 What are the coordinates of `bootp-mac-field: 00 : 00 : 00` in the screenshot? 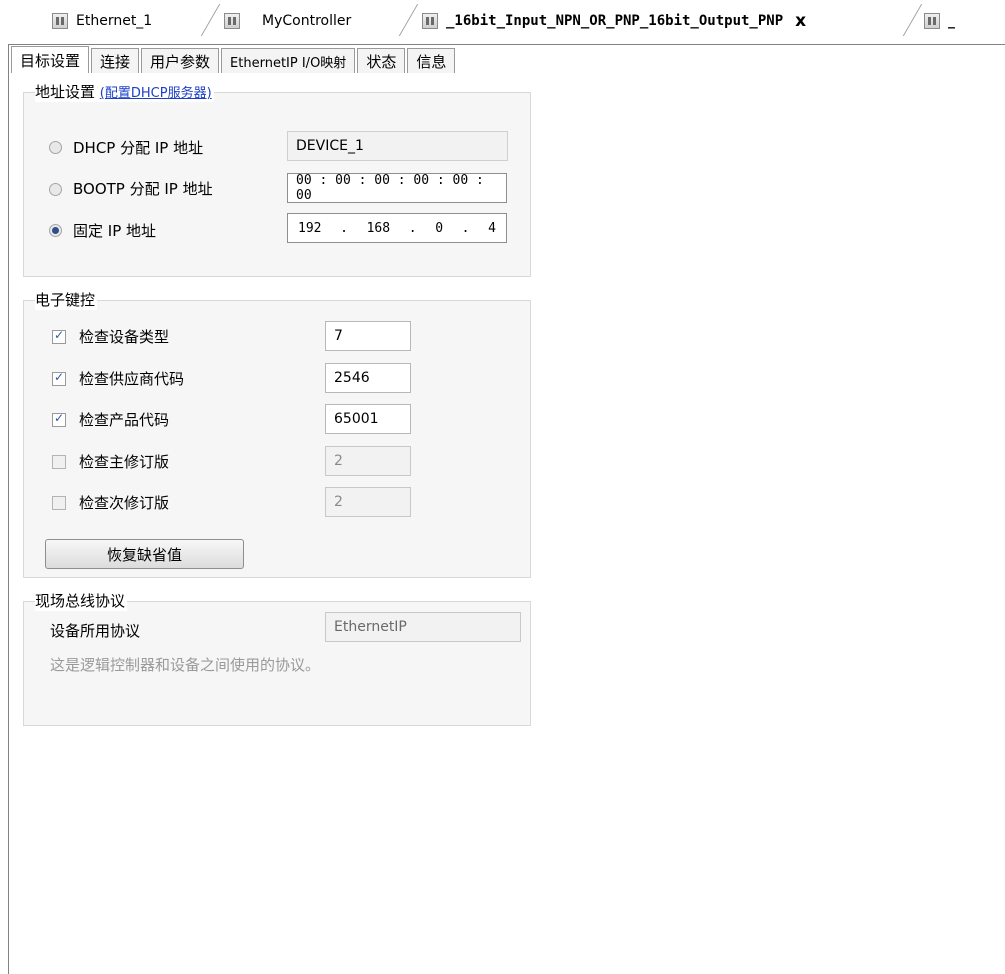 It's located at (397, 188).